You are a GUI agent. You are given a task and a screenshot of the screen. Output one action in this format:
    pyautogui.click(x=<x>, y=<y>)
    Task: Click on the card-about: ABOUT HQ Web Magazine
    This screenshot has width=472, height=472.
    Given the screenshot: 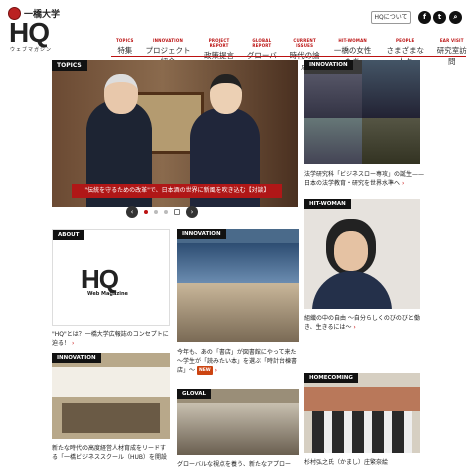 What is the action you would take?
    pyautogui.click(x=111, y=277)
    